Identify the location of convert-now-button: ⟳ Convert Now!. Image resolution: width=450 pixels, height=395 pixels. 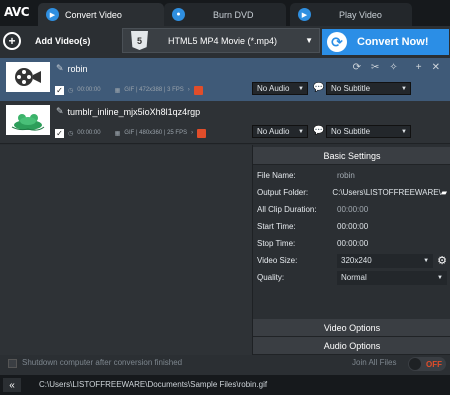
(385, 42).